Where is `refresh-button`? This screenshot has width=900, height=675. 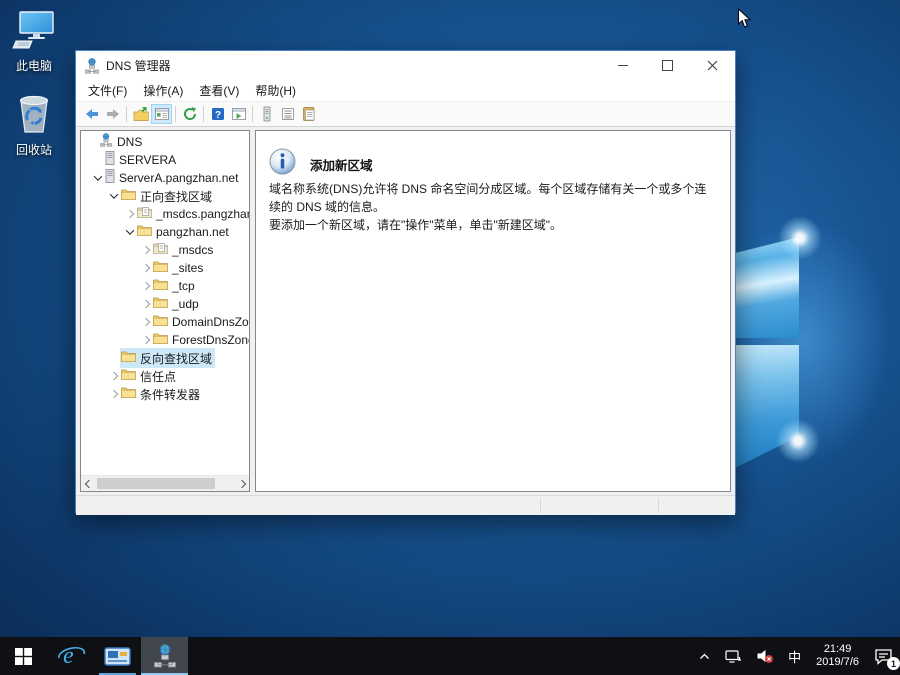
refresh-button is located at coordinates (189, 114).